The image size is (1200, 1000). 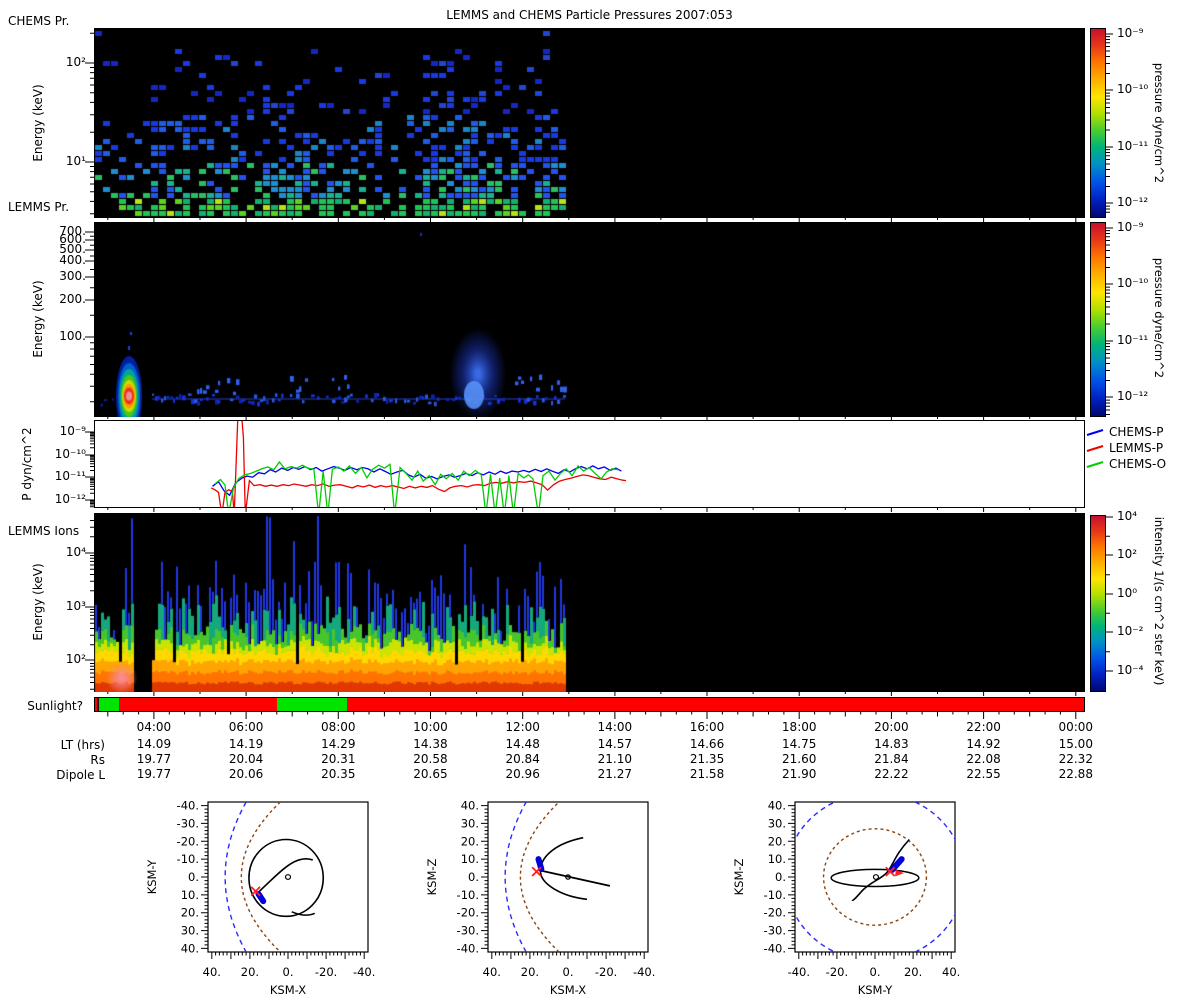 I want to click on dipole-value: 21.90, so click(x=799, y=774).